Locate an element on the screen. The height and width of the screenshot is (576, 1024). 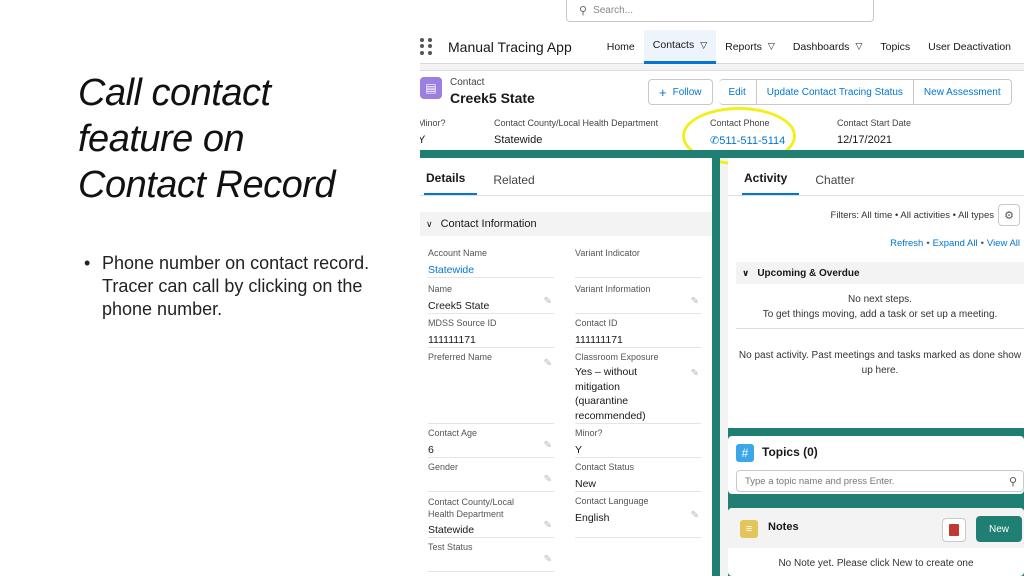
activity-links: Refresh • Expand All • View All is located at coordinates (955, 243).